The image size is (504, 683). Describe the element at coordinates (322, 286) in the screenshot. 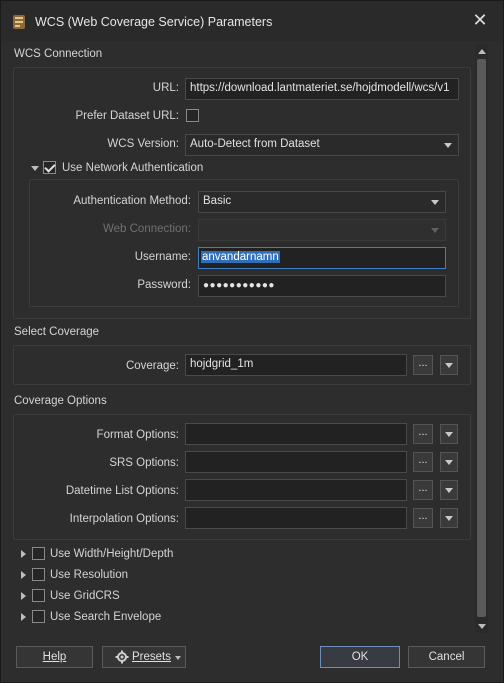

I see `password-input: ●●●●●●●●●●●` at that location.